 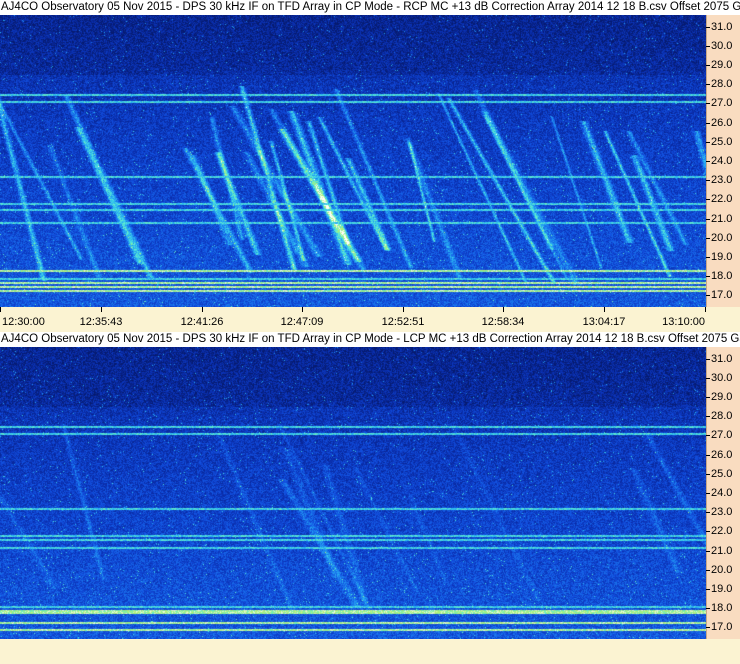 I want to click on x-tick-label: 12:47:09, so click(x=302, y=322).